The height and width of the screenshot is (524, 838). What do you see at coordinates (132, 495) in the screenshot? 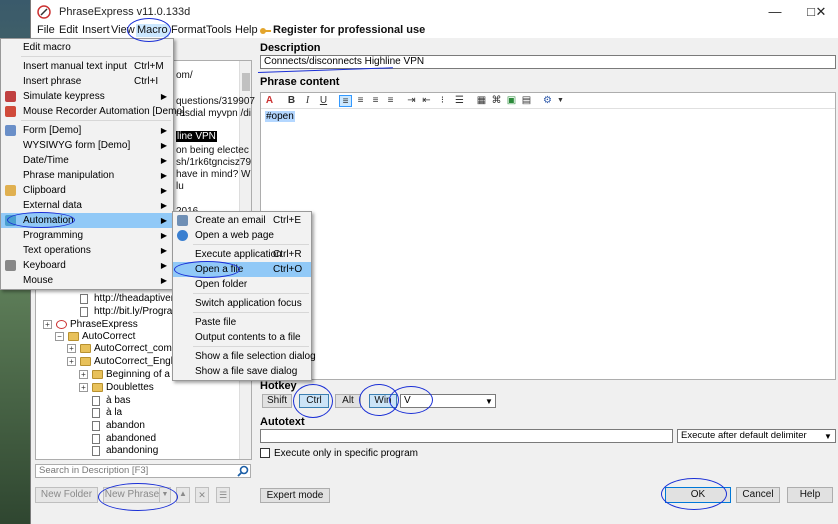
I see `new-phrase-button: New Phrase` at bounding box center [132, 495].